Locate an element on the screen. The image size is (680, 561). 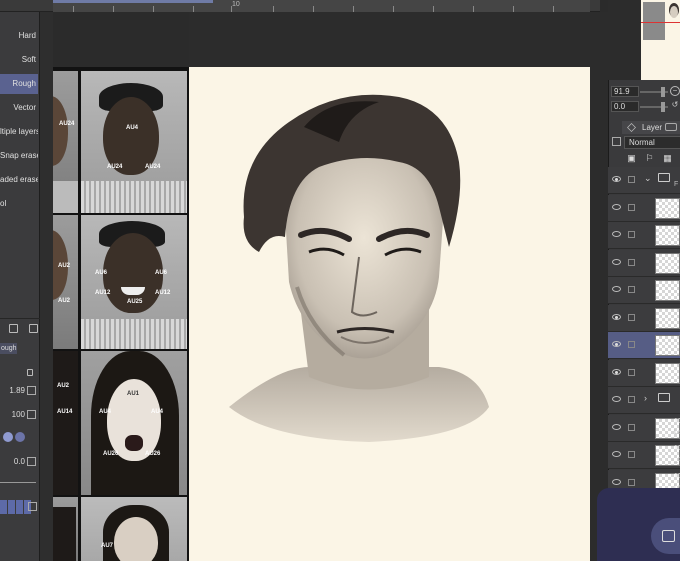
new-subtool-icon is located at coordinates (13, 328).